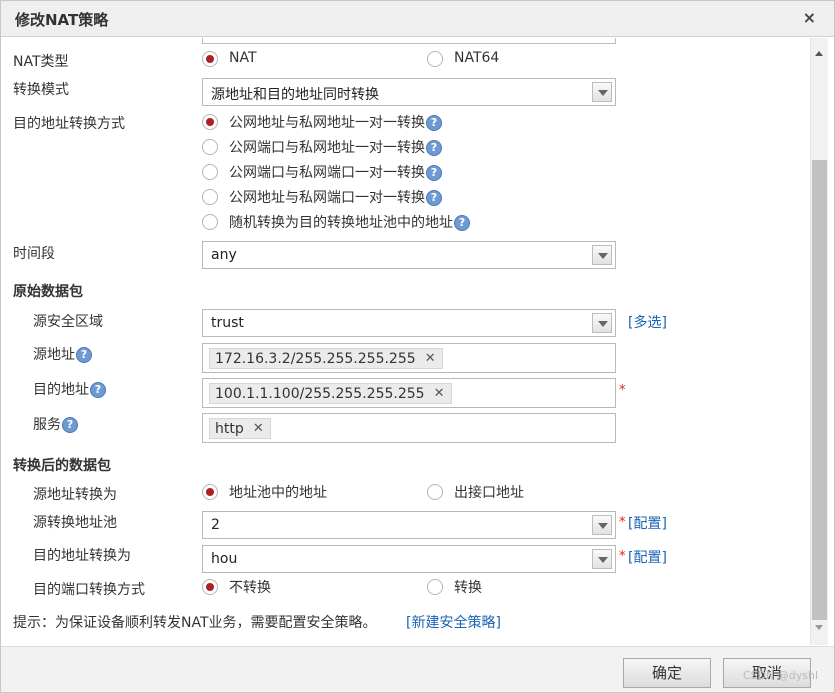  What do you see at coordinates (335, 197) in the screenshot?
I see `dest-method-option-4: 公网地址与私网端口一对一转换?` at bounding box center [335, 197].